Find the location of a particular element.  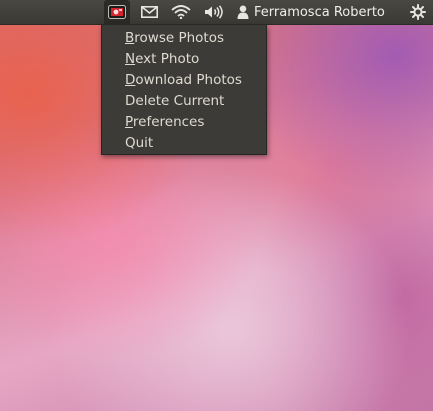

menu-item-delete-current: Delete Current is located at coordinates (184, 101).